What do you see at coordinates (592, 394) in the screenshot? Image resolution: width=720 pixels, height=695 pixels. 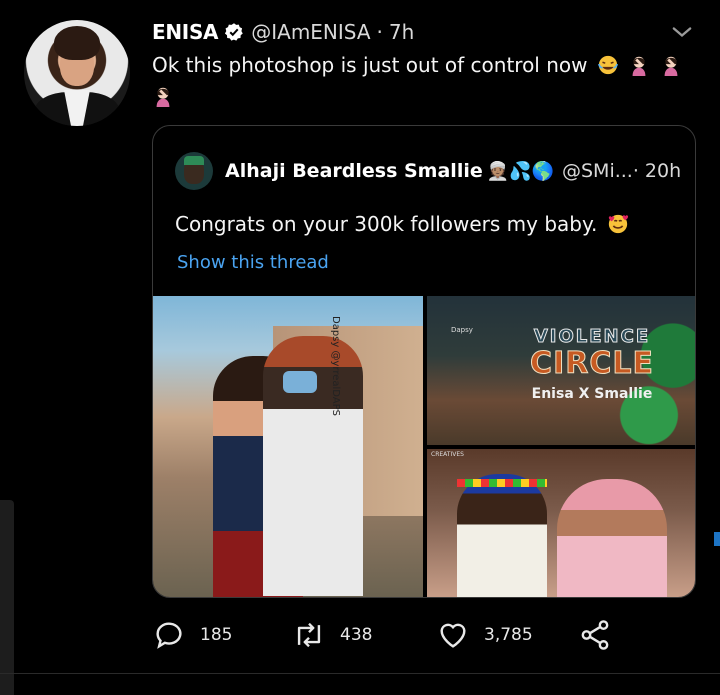 I see `img2-caption: Enisa X Smallie` at bounding box center [592, 394].